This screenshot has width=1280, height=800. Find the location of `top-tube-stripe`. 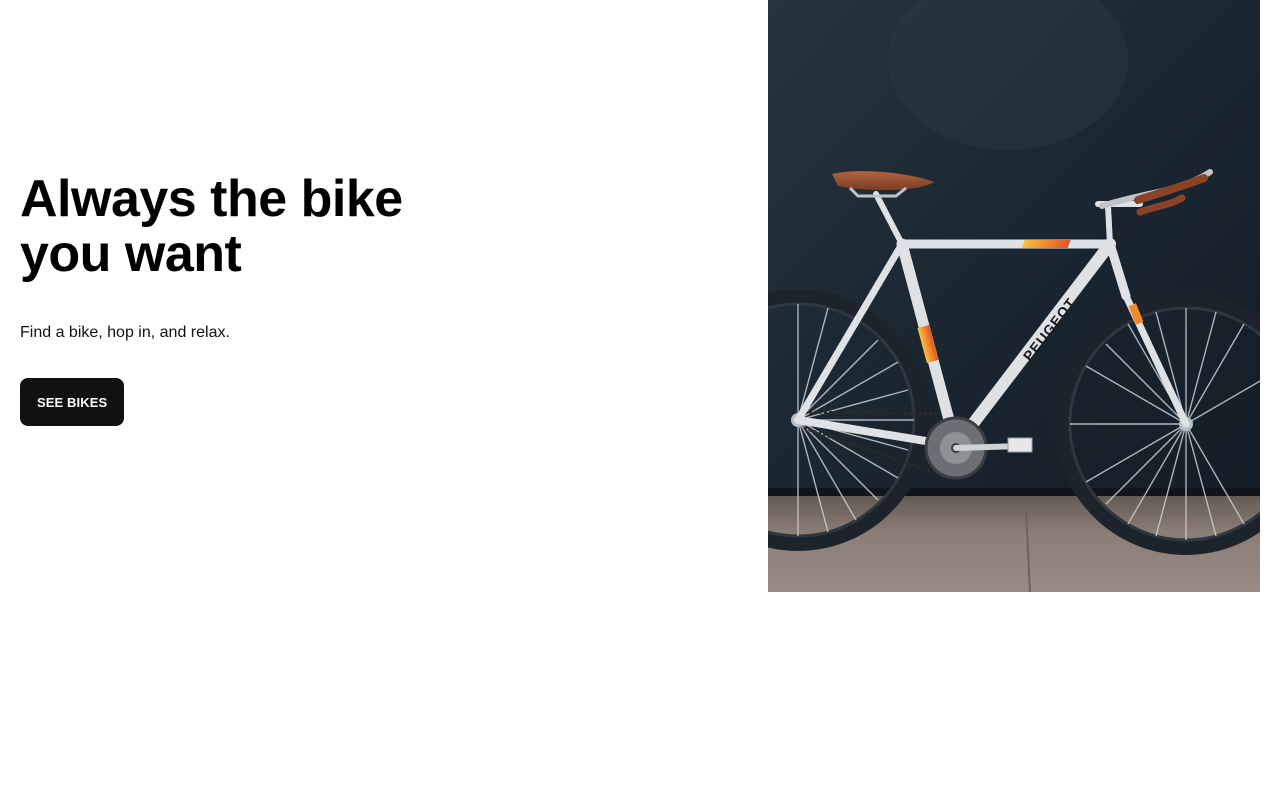

top-tube-stripe is located at coordinates (1046, 244).